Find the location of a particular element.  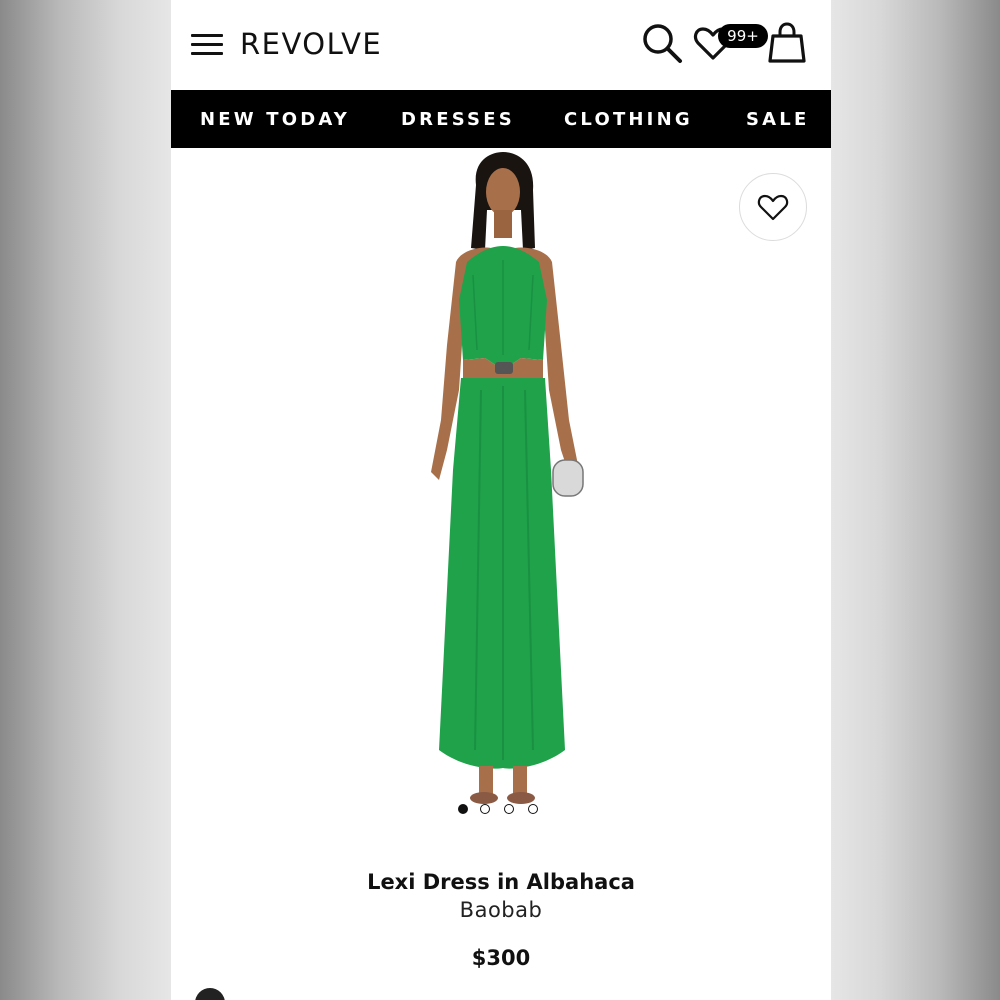

wishlist-count-badge: 99+ is located at coordinates (743, 36).